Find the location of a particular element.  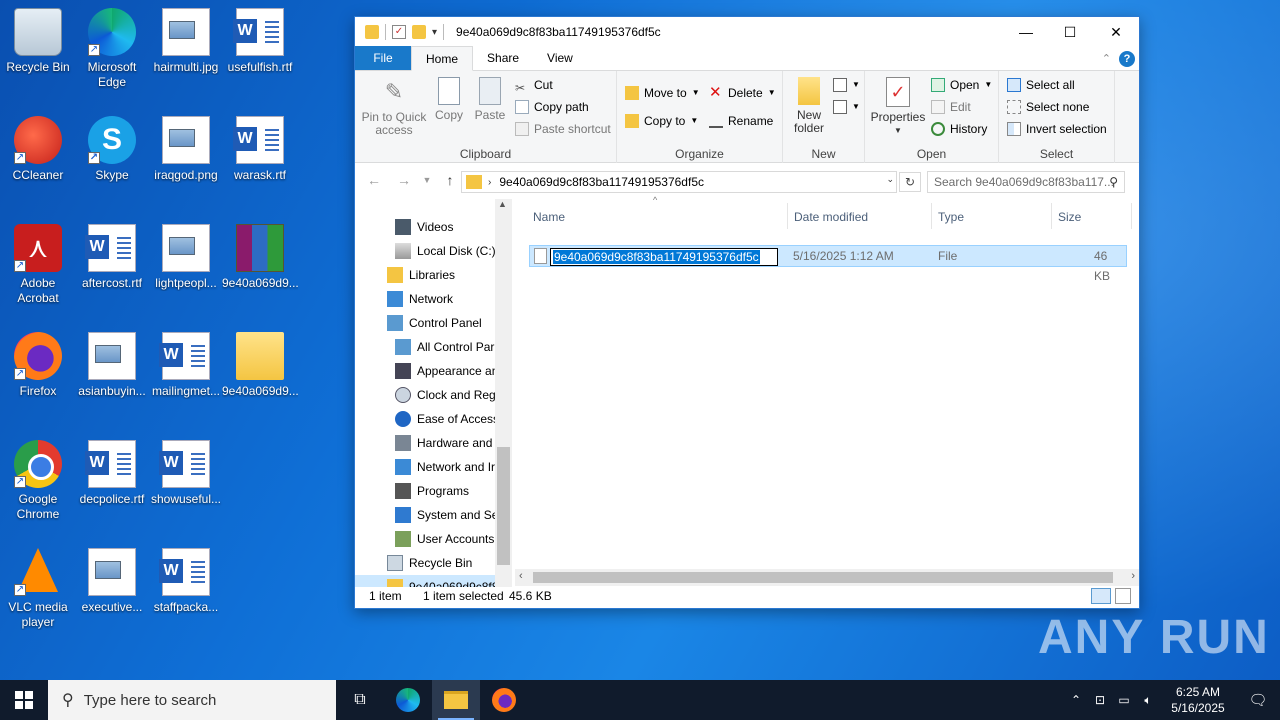

edit-button: Edit is located at coordinates (951, 107).